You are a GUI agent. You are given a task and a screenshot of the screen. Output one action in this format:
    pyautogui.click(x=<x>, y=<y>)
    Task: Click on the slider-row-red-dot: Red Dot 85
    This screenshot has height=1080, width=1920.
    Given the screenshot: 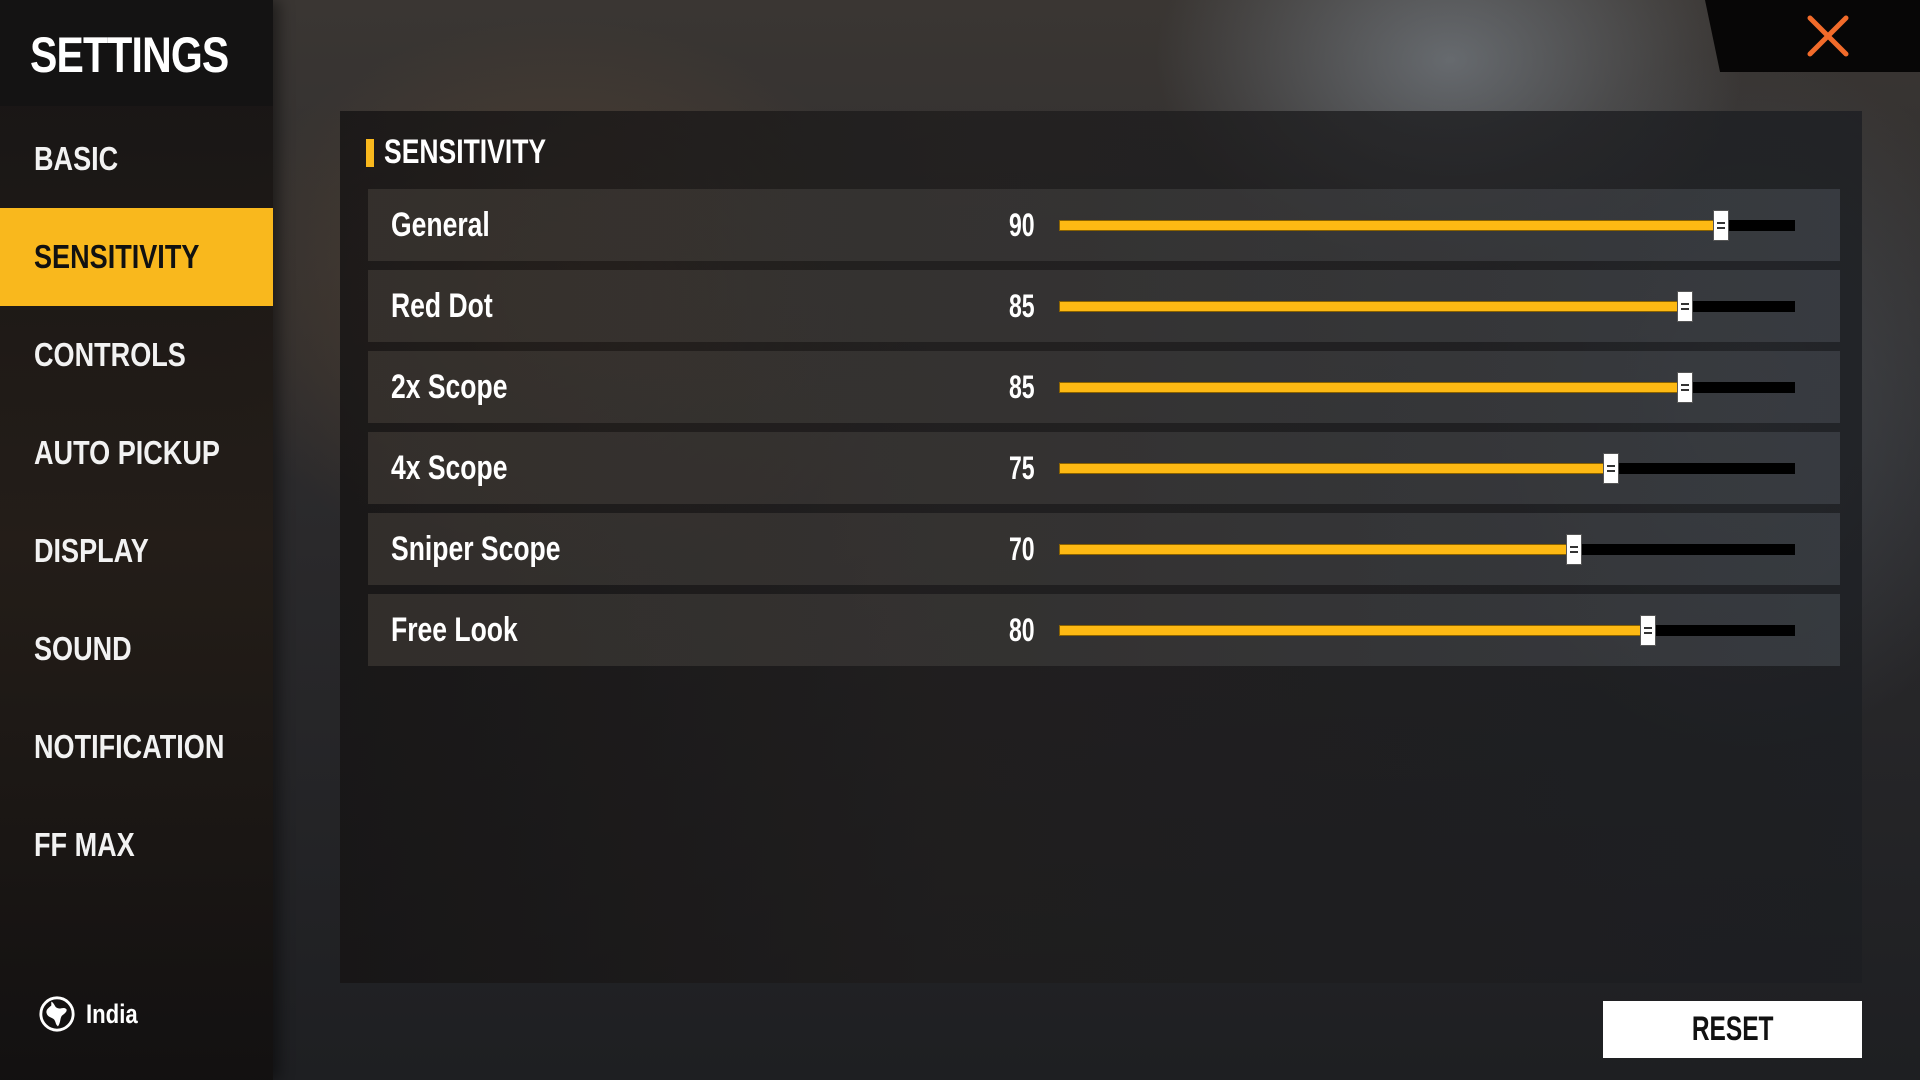 What is the action you would take?
    pyautogui.click(x=1104, y=306)
    